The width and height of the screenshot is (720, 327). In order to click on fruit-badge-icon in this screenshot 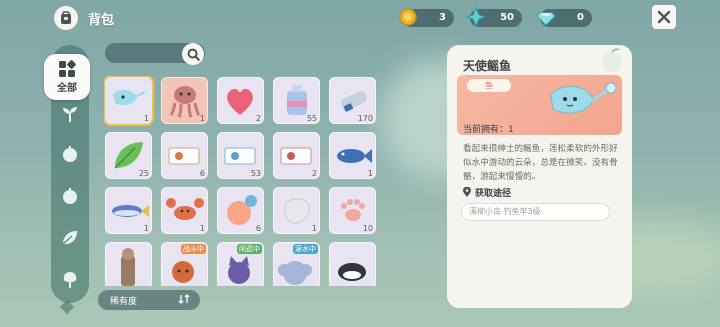, I will do `click(612, 60)`.